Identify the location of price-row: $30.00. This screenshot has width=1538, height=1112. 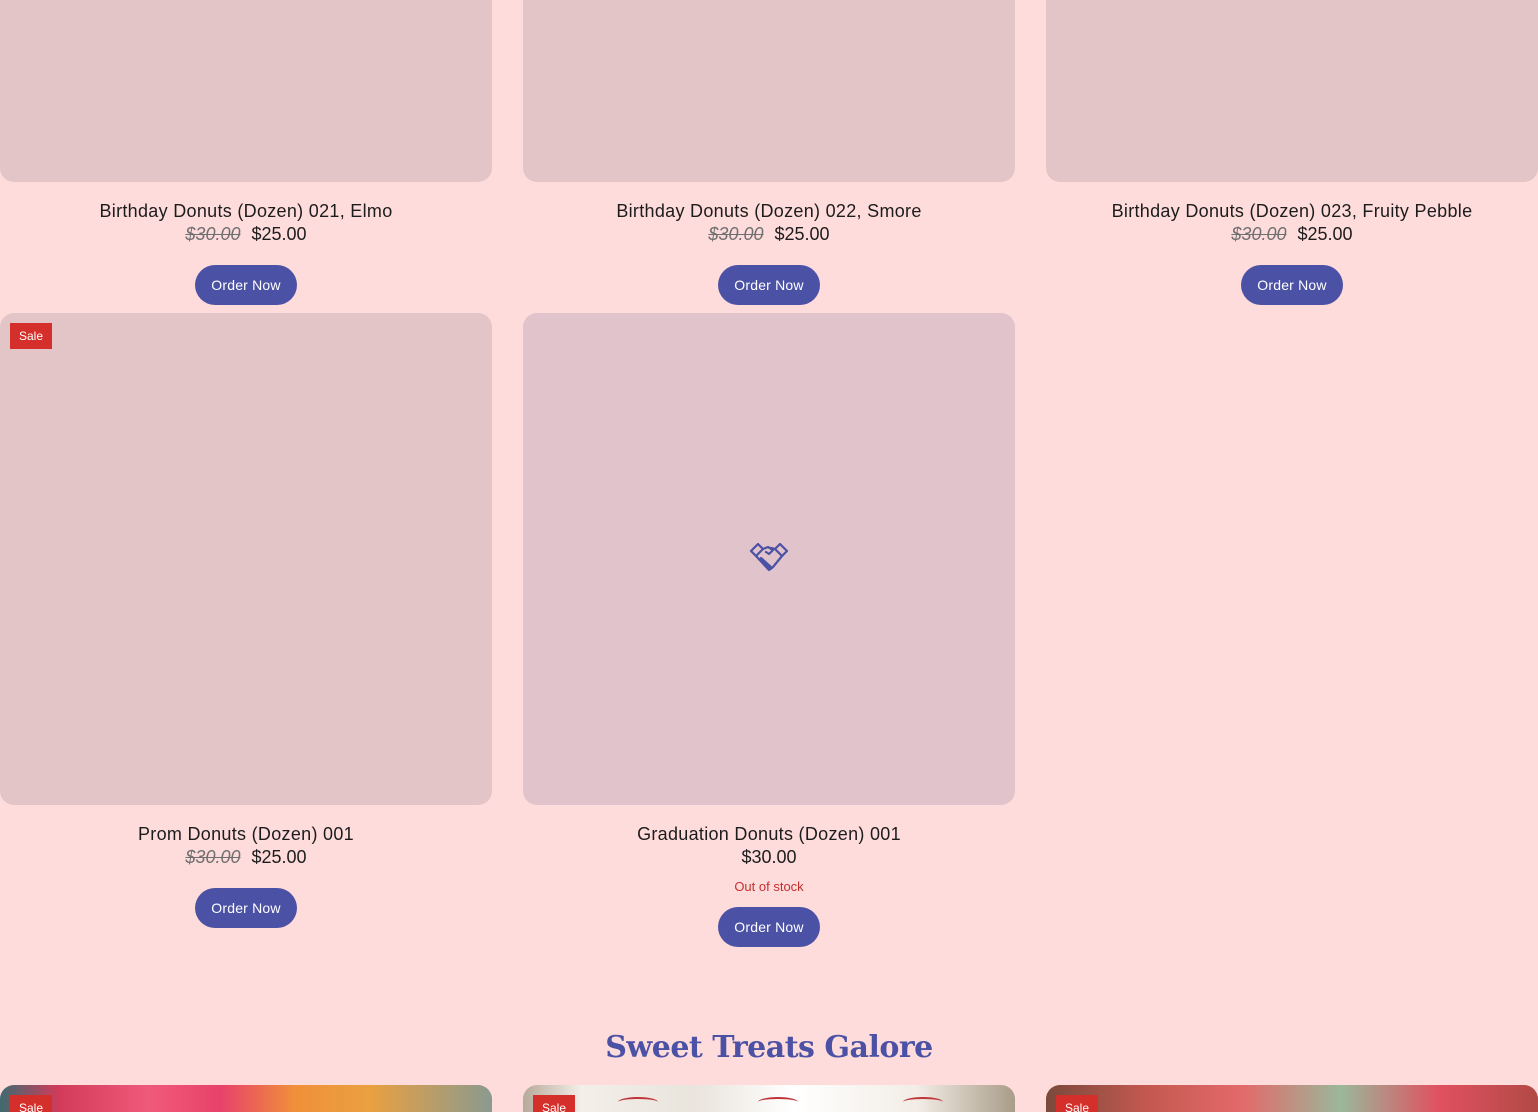
(769, 857).